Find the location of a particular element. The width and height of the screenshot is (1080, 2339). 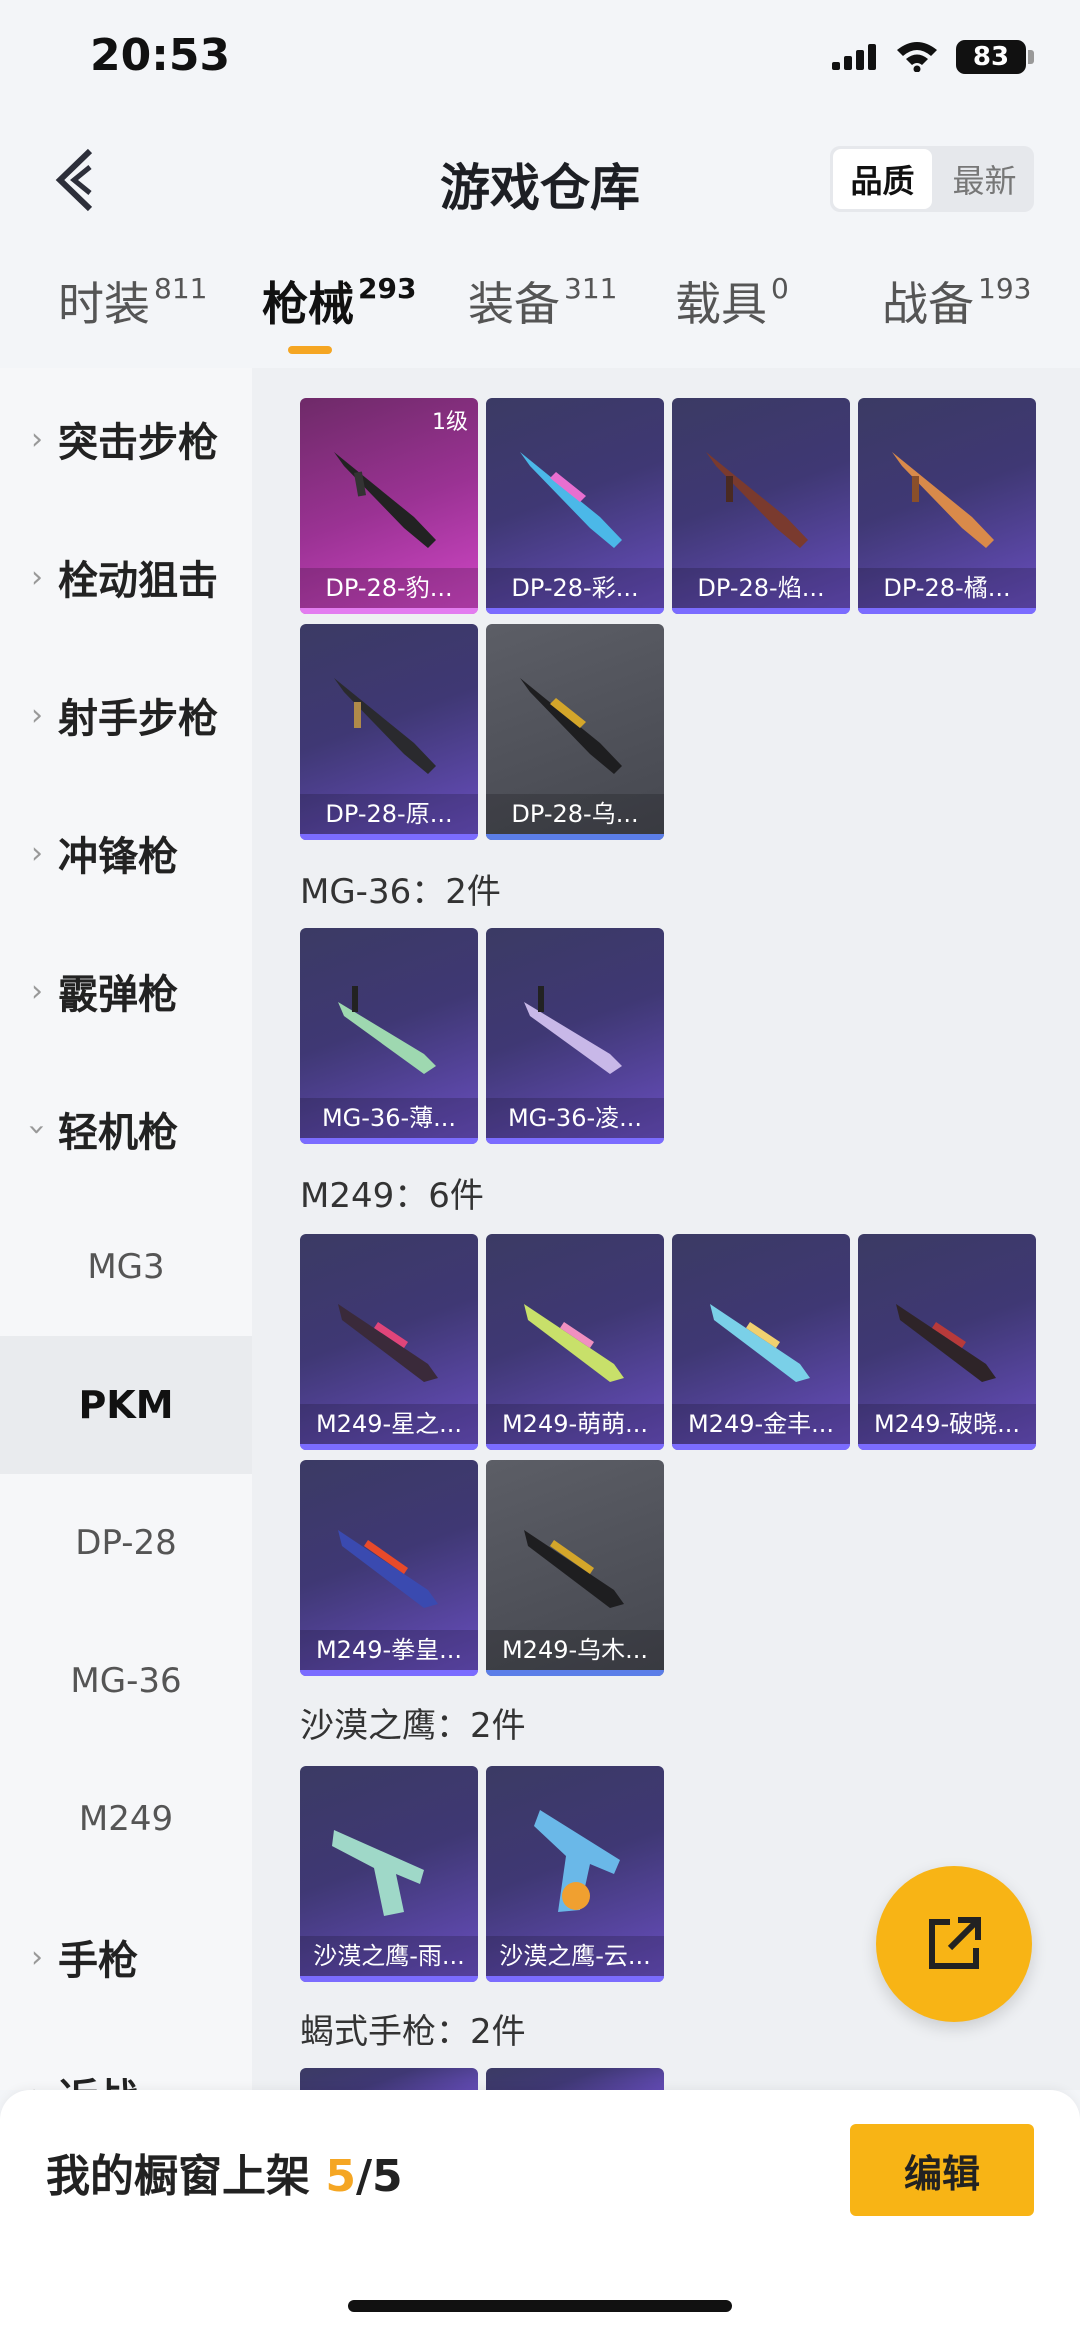

sidebar-sub-item: MG3 is located at coordinates (126, 1267).